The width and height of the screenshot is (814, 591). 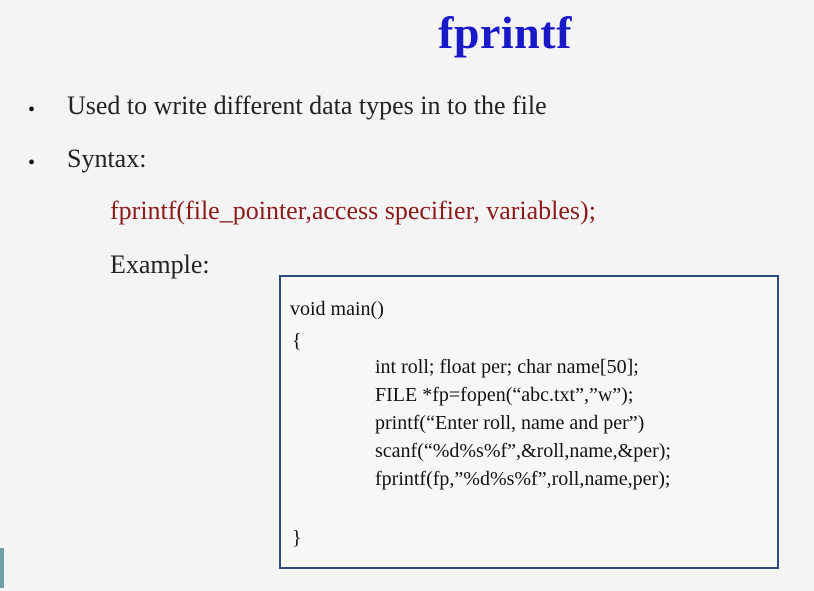 What do you see at coordinates (523, 451) in the screenshot?
I see `code-line: scanf(“%d%s%f”,&roll,name,&per);` at bounding box center [523, 451].